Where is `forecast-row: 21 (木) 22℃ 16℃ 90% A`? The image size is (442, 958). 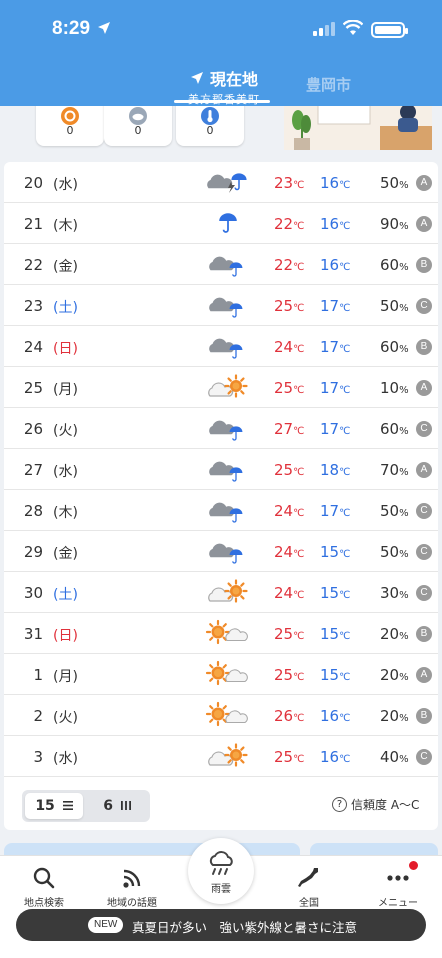
forecast-row: 21 (木) 22℃ 16℃ 90% A is located at coordinates (221, 223).